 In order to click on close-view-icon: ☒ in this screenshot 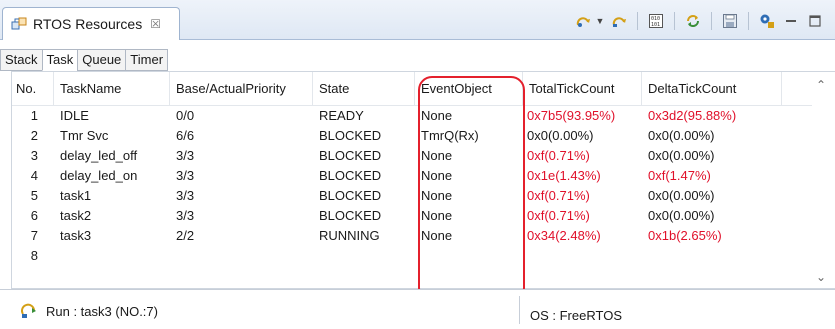, I will do `click(155, 24)`.